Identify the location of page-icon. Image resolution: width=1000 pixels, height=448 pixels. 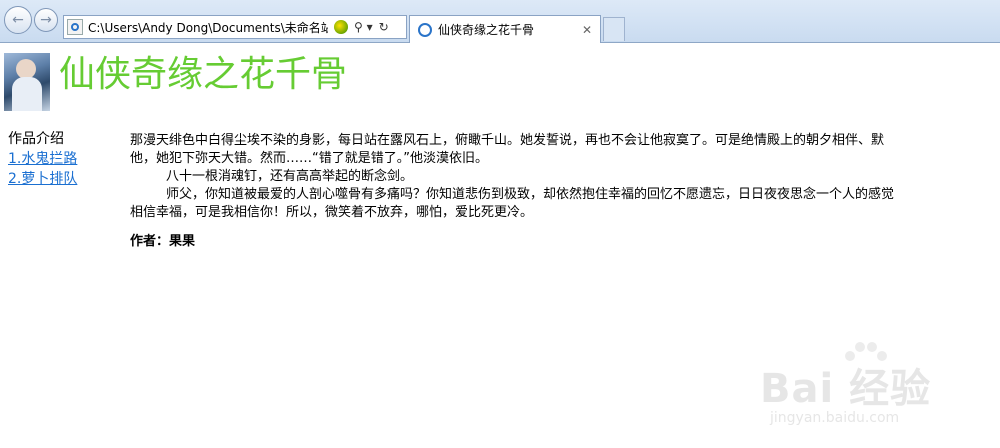
(75, 27).